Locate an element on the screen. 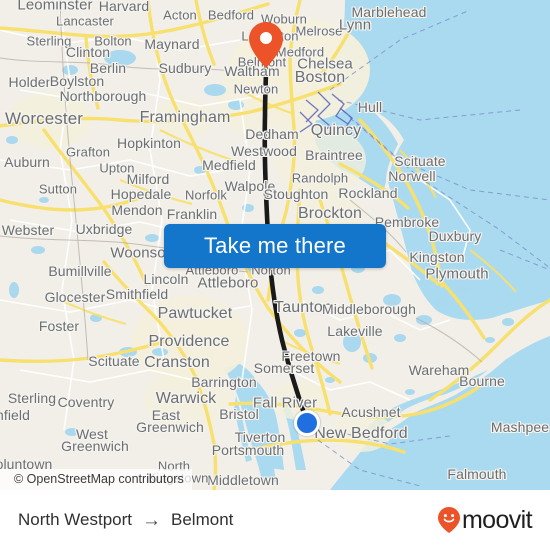 This screenshot has height=550, width=550. osm-attribution: © OpenStreetMap contributors is located at coordinates (96, 479).